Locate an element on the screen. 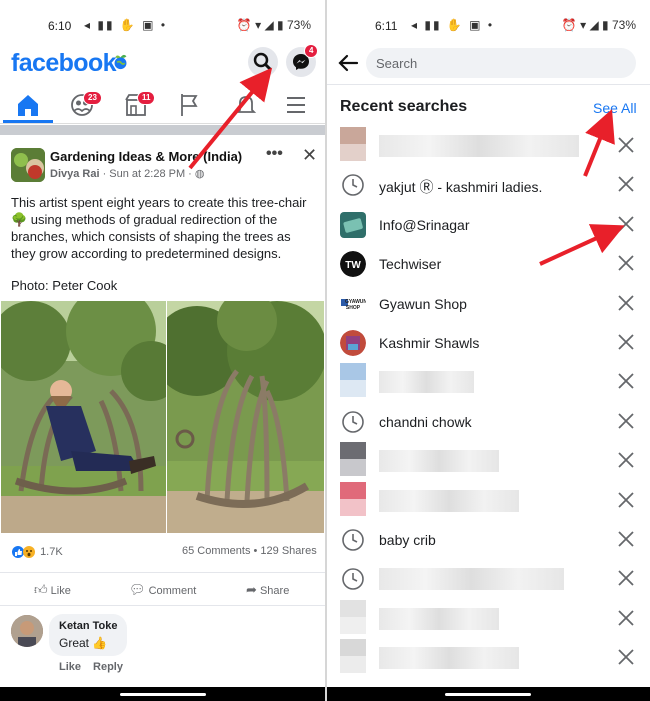 This screenshot has height=701, width=650. search-icon is located at coordinates (262, 61).